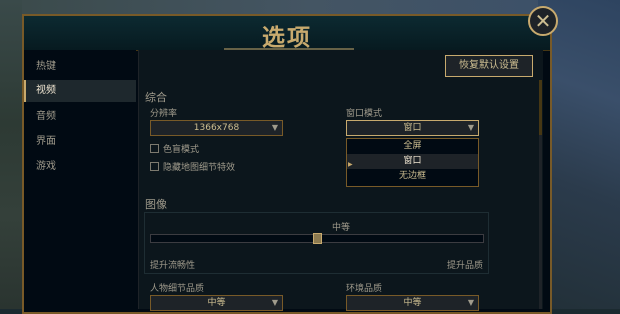 Image resolution: width=620 pixels, height=314 pixels. What do you see at coordinates (177, 289) in the screenshot?
I see `character-quality-label: 人物细节品质` at bounding box center [177, 289].